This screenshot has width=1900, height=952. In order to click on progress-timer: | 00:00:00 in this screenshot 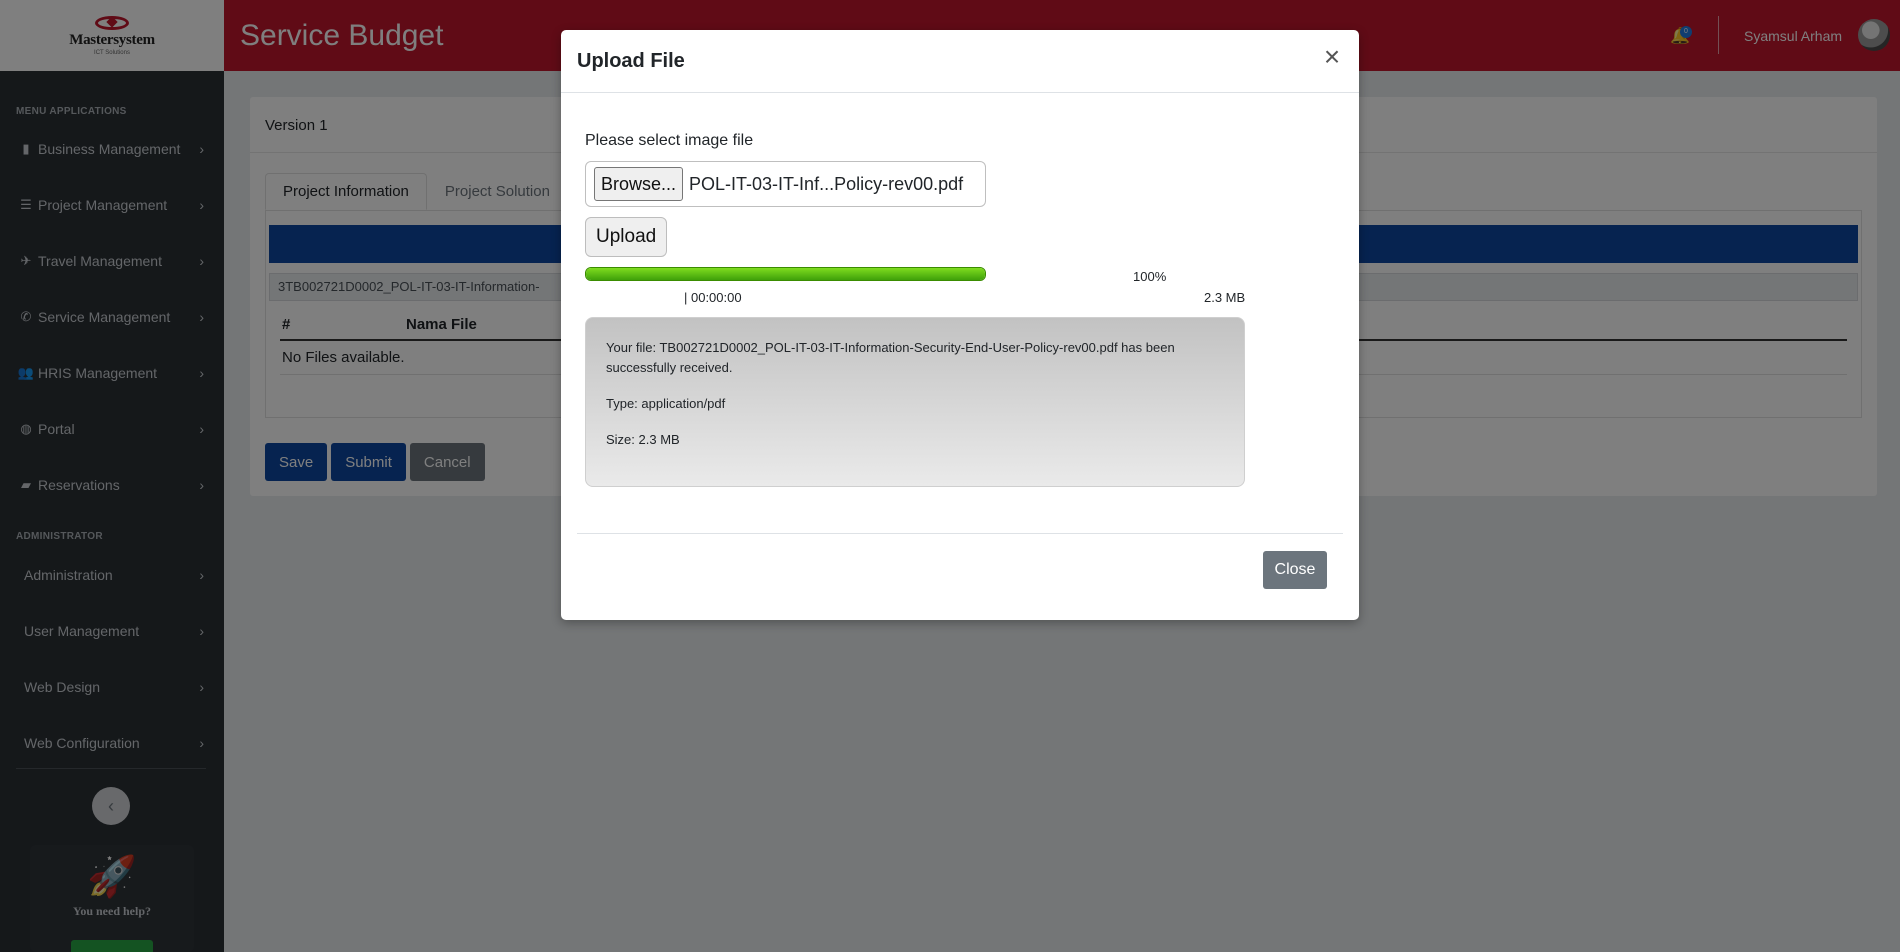, I will do `click(713, 297)`.